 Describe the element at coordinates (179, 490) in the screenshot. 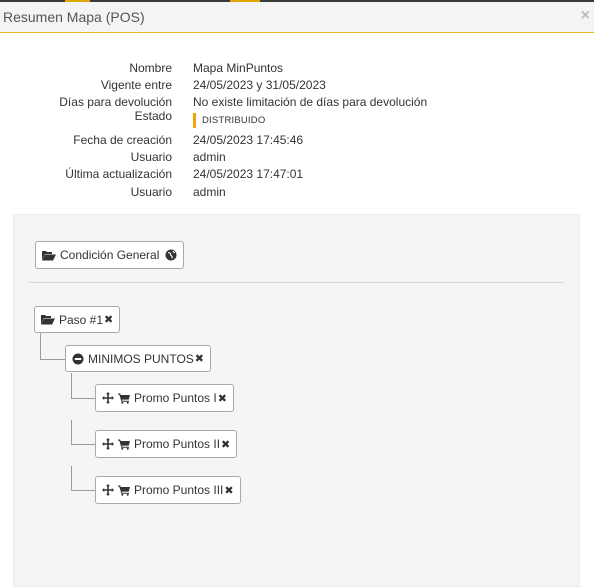

I see `promo-label: Promo Puntos III` at that location.